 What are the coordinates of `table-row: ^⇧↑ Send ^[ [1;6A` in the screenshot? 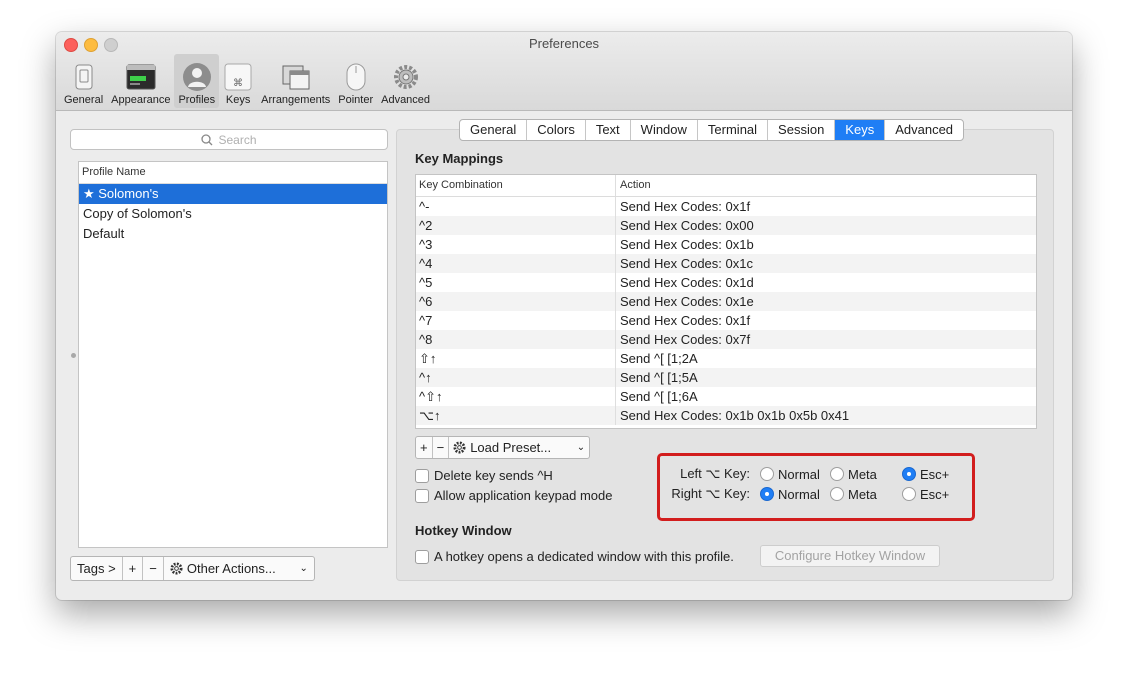 It's located at (726, 396).